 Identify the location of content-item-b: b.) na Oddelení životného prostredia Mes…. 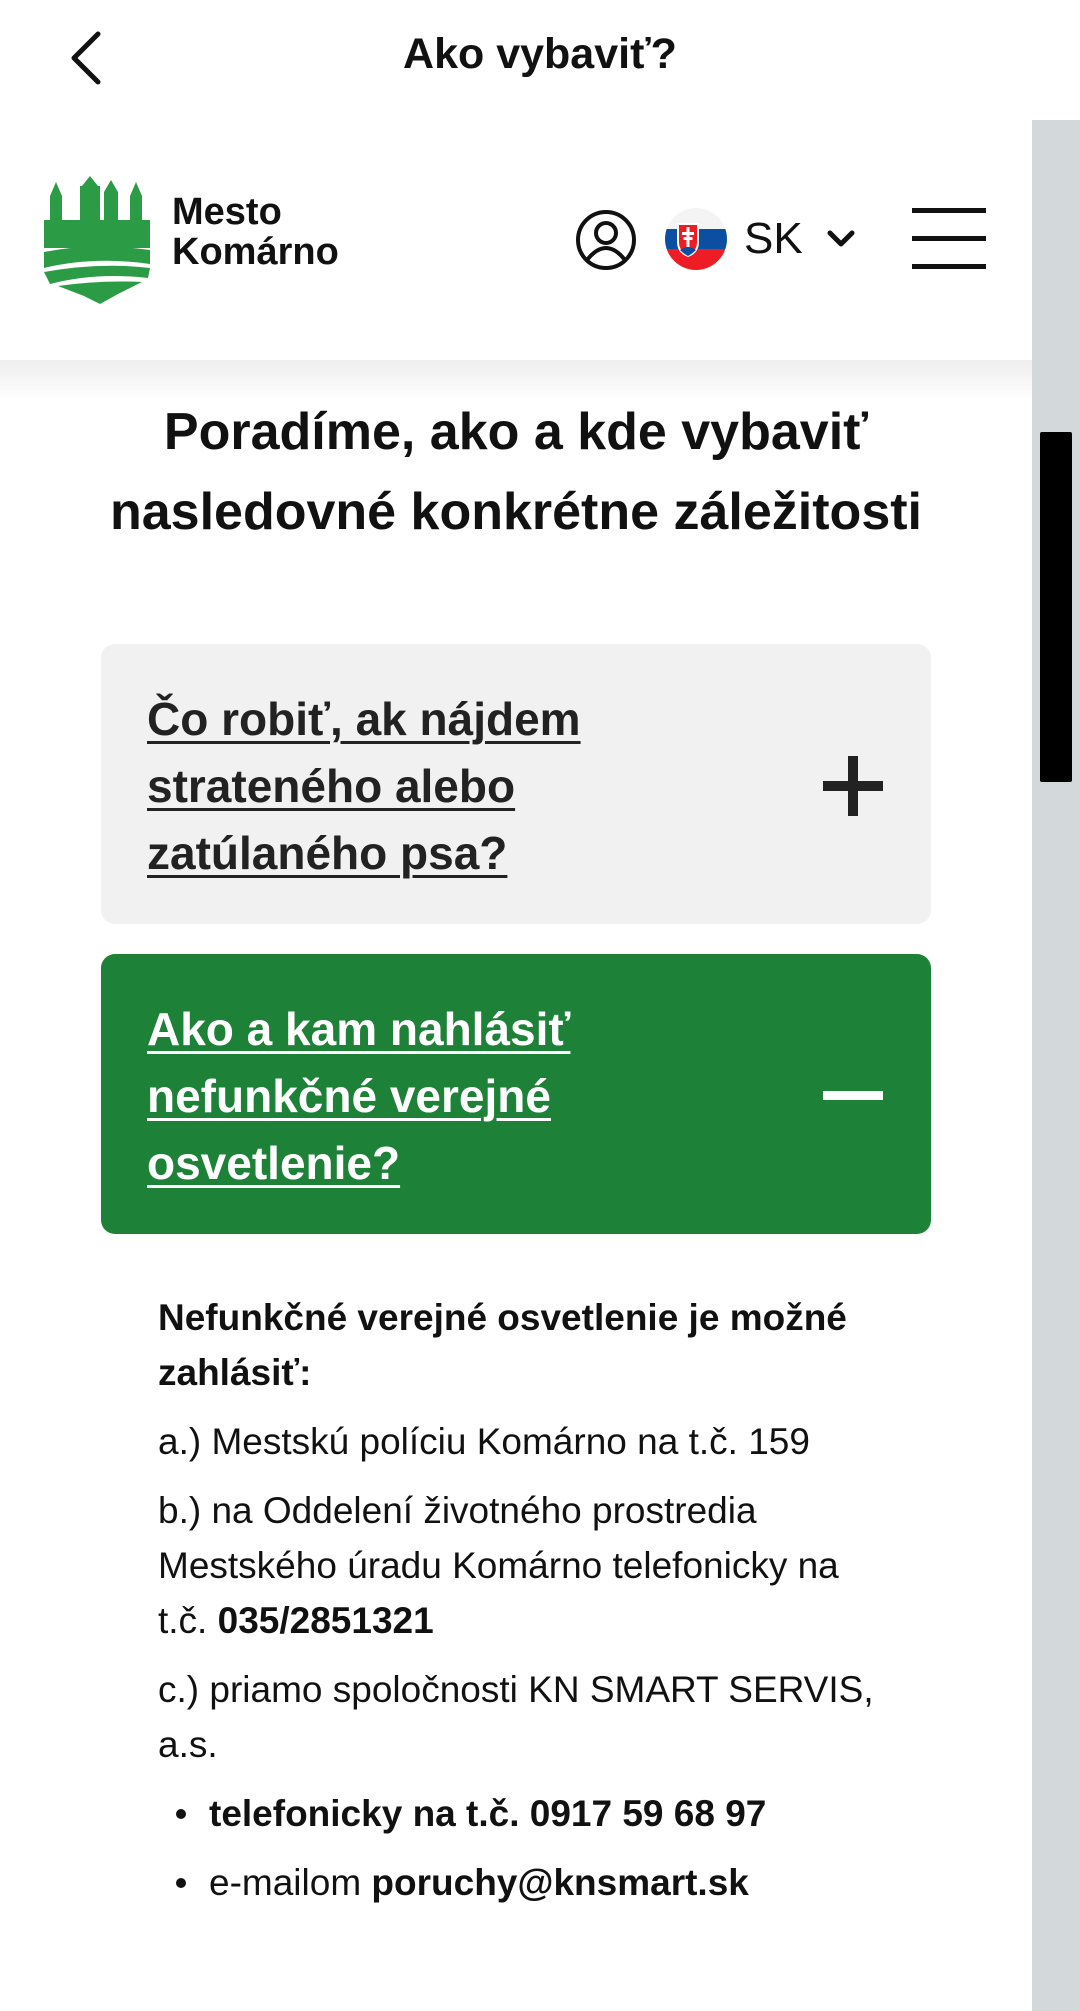
(518, 1565).